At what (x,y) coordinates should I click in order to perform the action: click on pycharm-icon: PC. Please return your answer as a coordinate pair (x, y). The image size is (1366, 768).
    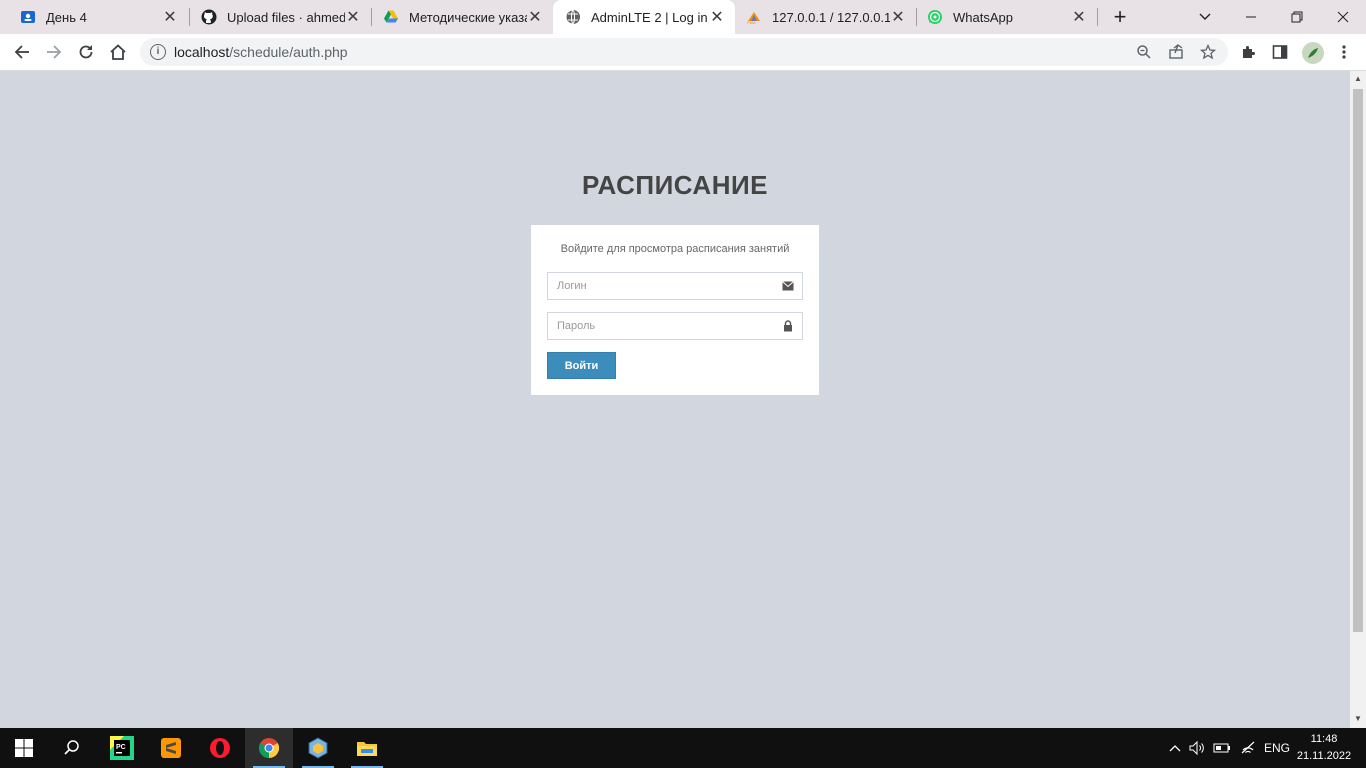
    Looking at the image, I should click on (122, 748).